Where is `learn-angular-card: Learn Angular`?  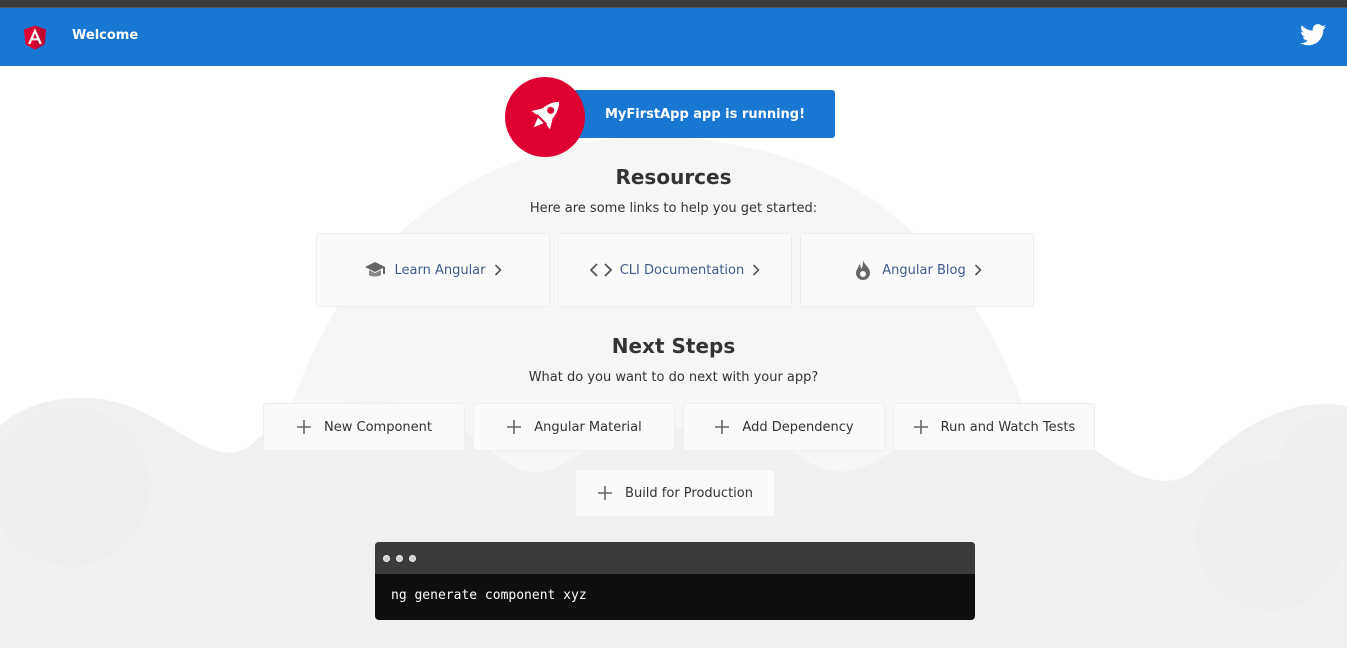 learn-angular-card: Learn Angular is located at coordinates (433, 270).